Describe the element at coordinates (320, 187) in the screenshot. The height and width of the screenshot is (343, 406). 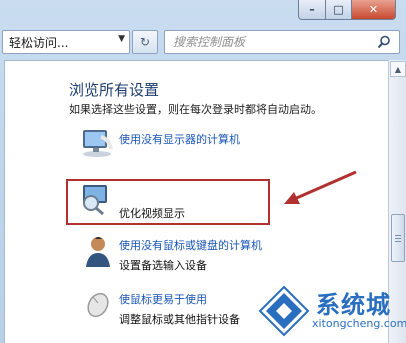
I see `annotation-arrow-icon` at that location.